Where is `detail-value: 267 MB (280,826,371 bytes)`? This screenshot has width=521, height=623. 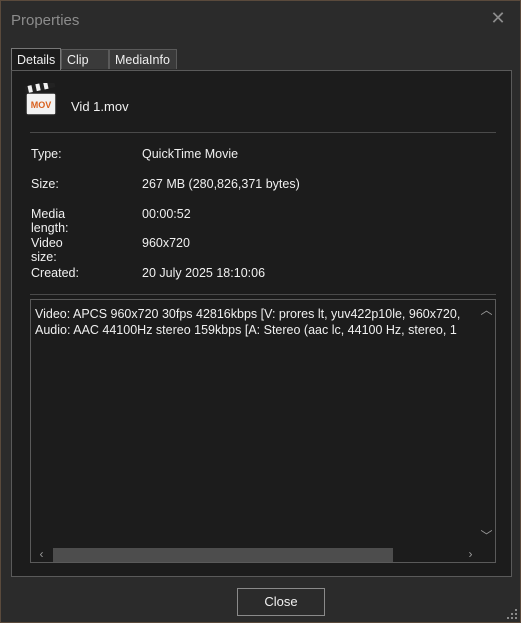
detail-value: 267 MB (280,826,371 bytes) is located at coordinates (221, 184).